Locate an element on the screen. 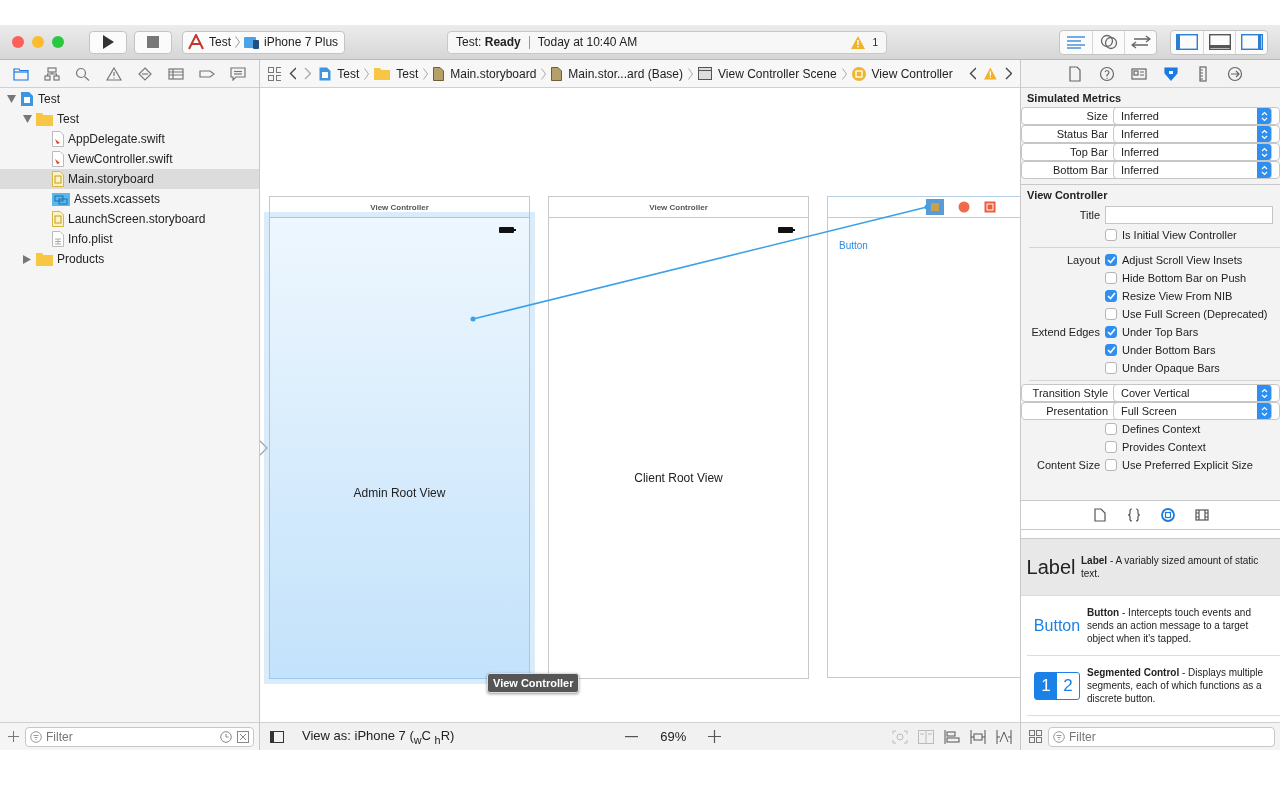 The image size is (1280, 800). file-name: Test is located at coordinates (68, 119).